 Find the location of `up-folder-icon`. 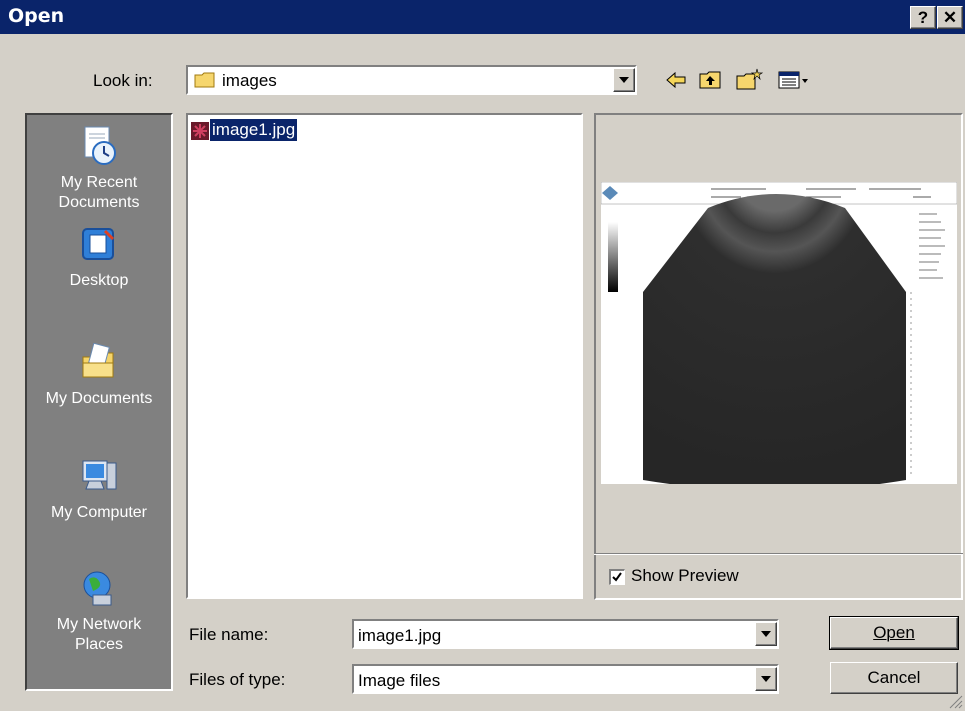

up-folder-icon is located at coordinates (710, 80).